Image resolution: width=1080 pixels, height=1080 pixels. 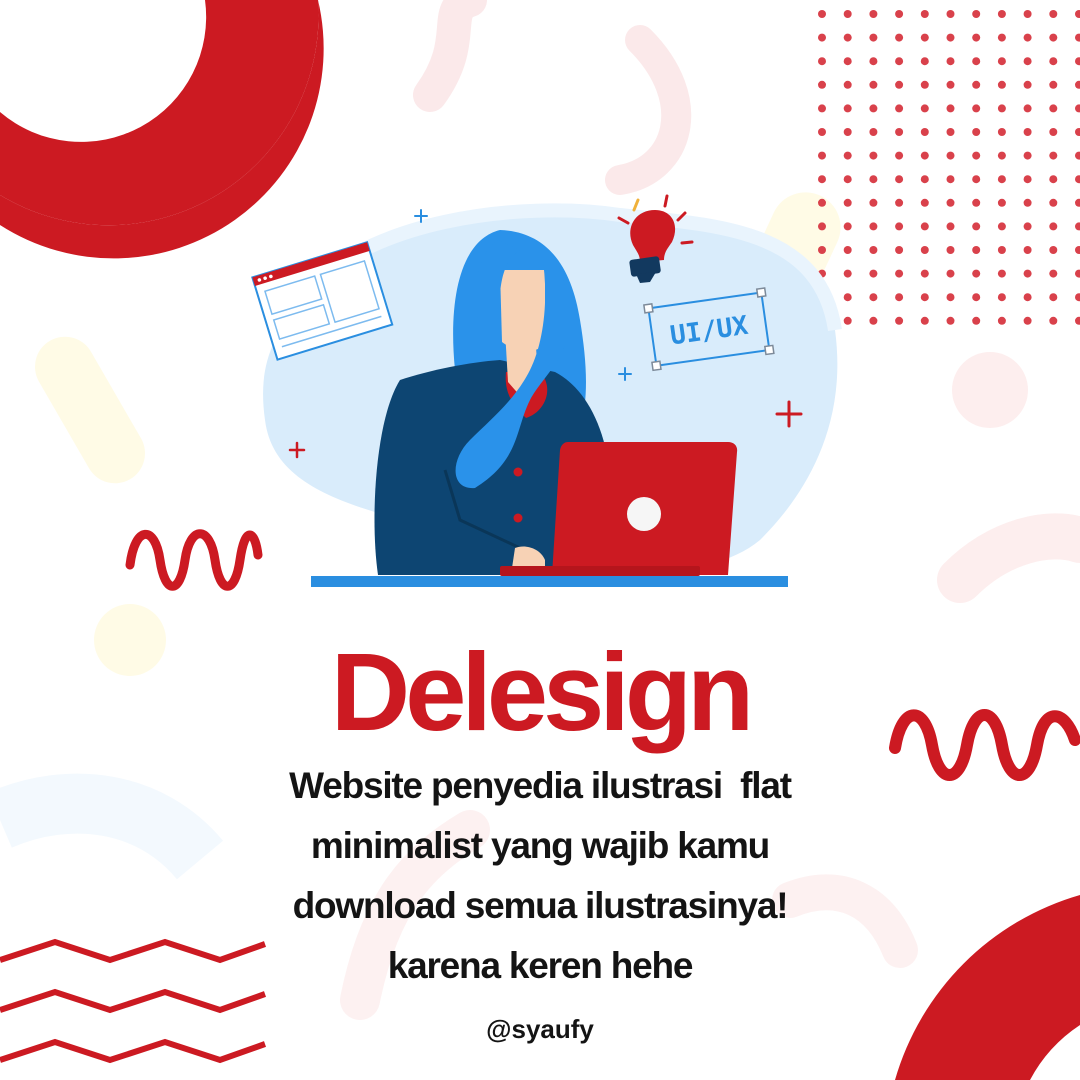 What do you see at coordinates (540, 845) in the screenshot?
I see `description-line-2: minimalist yang wajib kamu` at bounding box center [540, 845].